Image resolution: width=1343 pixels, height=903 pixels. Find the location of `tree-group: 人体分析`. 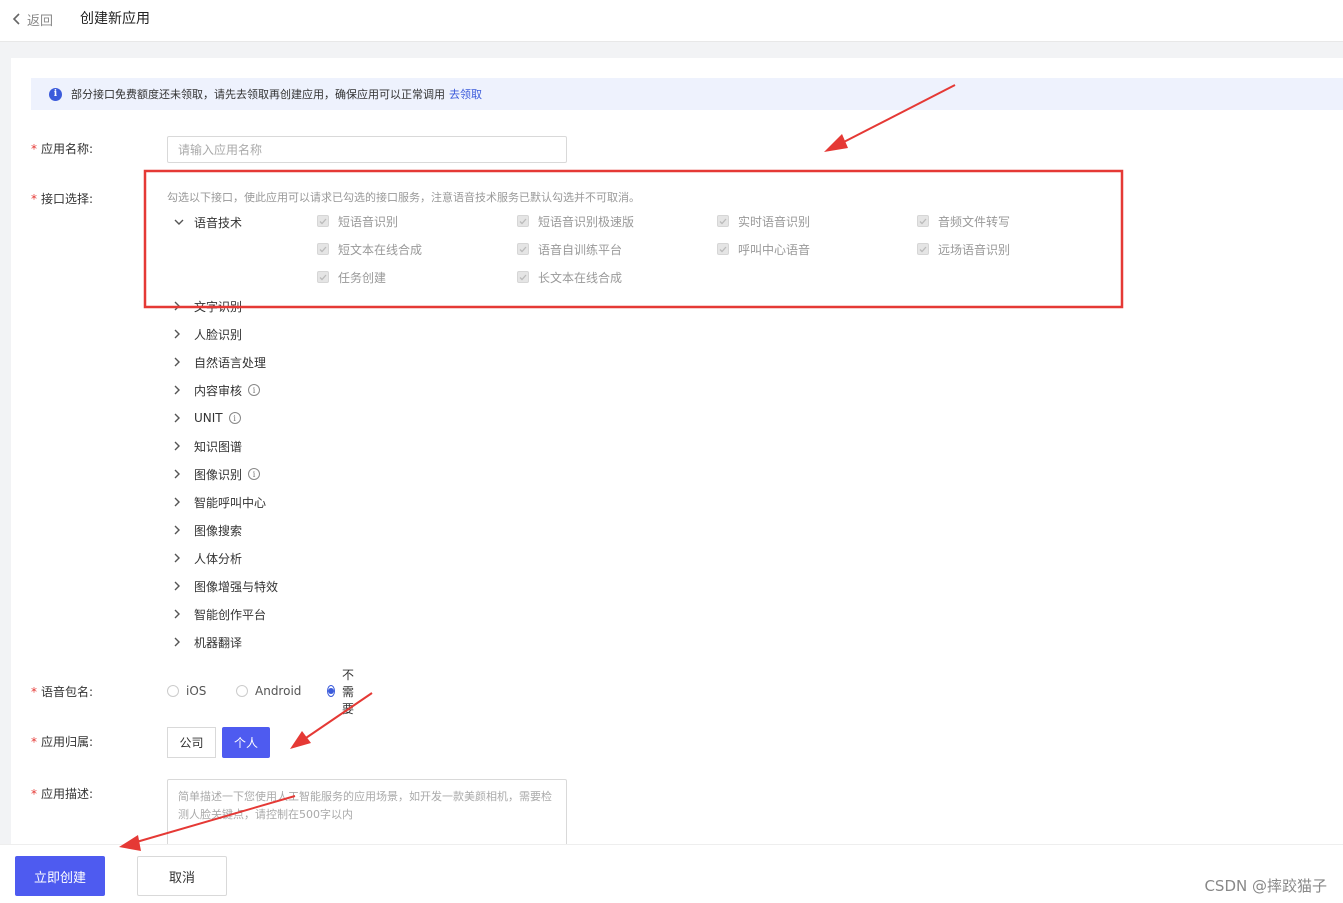

tree-group: 人体分析 is located at coordinates (208, 558).